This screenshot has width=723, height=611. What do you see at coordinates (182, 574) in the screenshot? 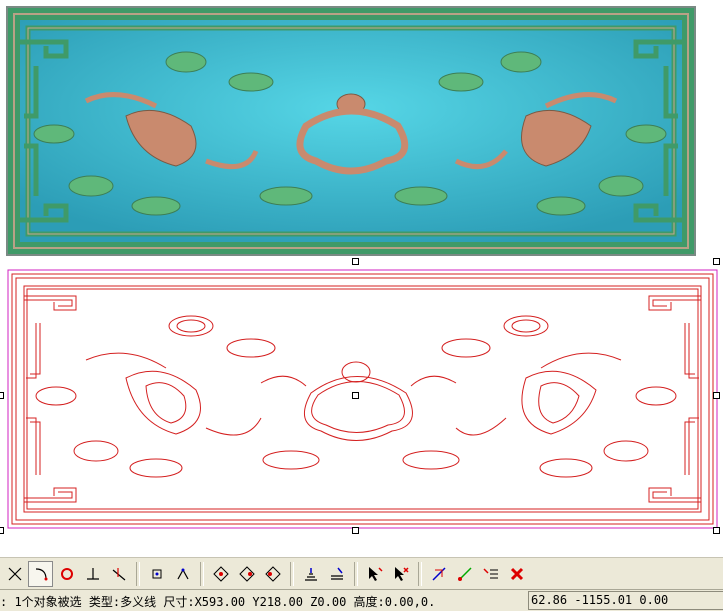
I see `vertex-icon` at bounding box center [182, 574].